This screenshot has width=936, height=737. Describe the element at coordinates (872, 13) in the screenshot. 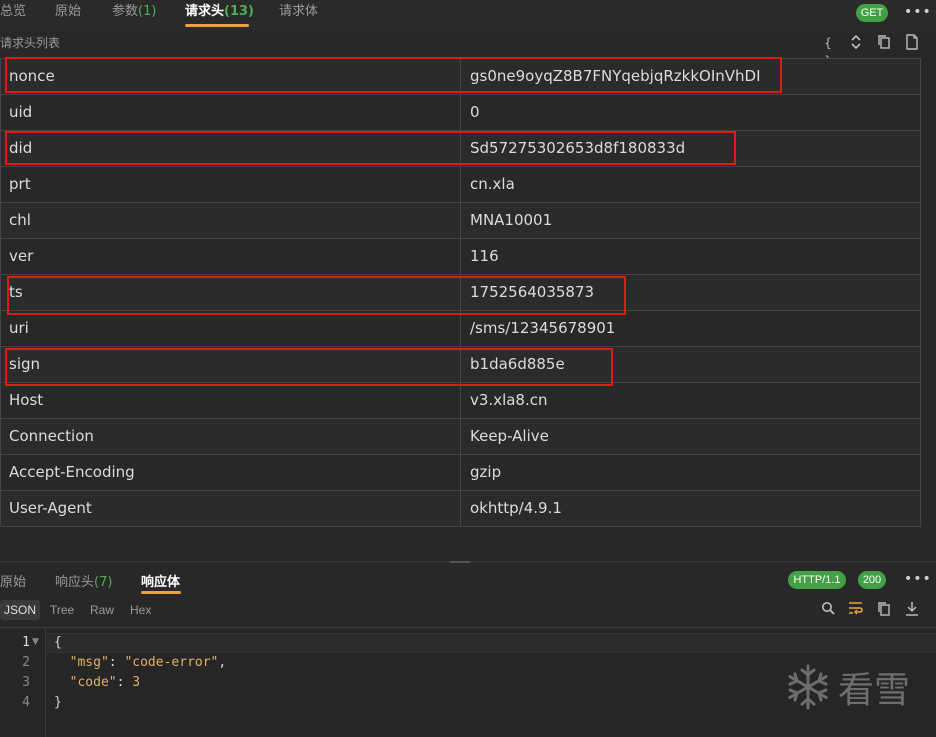

I see `method-badge: GET` at that location.